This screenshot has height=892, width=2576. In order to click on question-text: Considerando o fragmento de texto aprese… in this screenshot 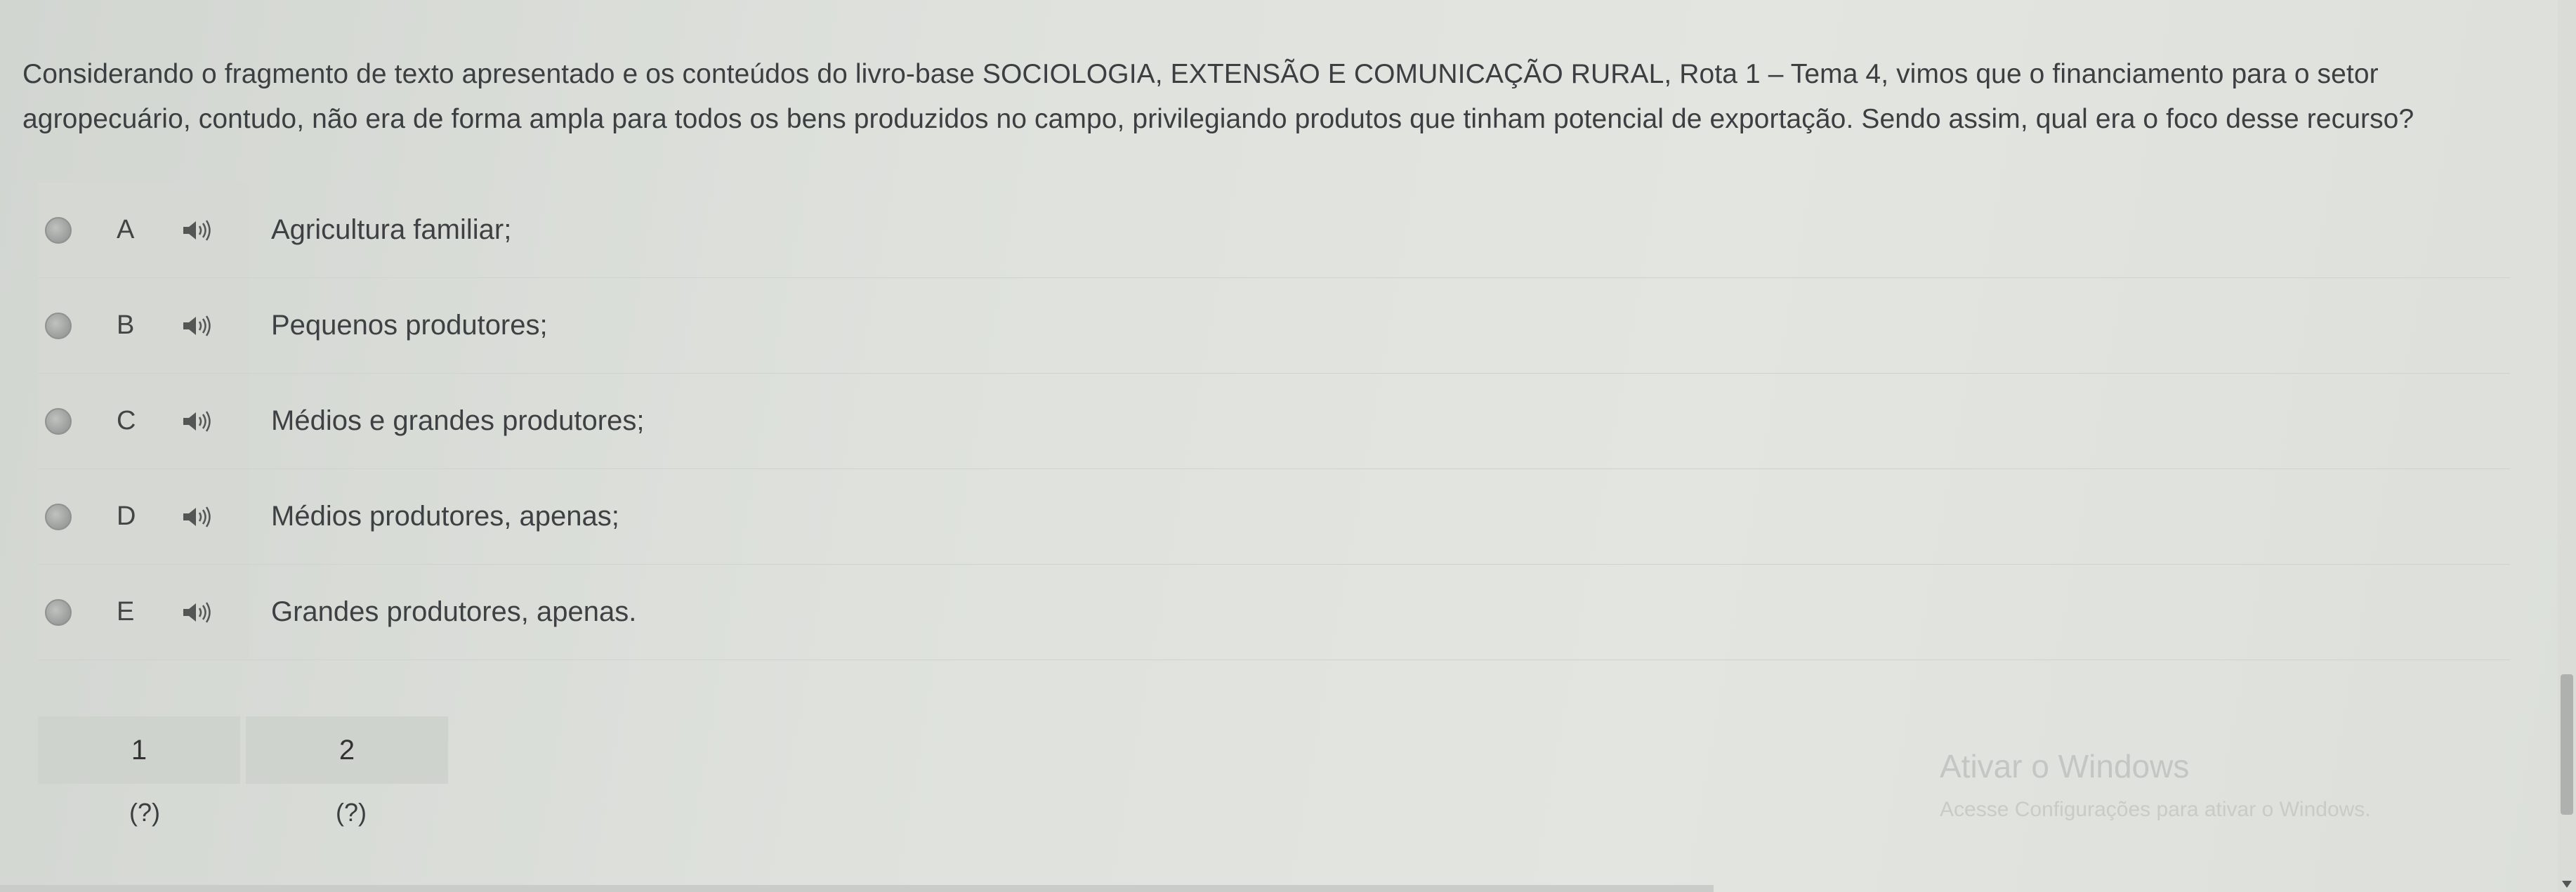, I will do `click(1218, 97)`.